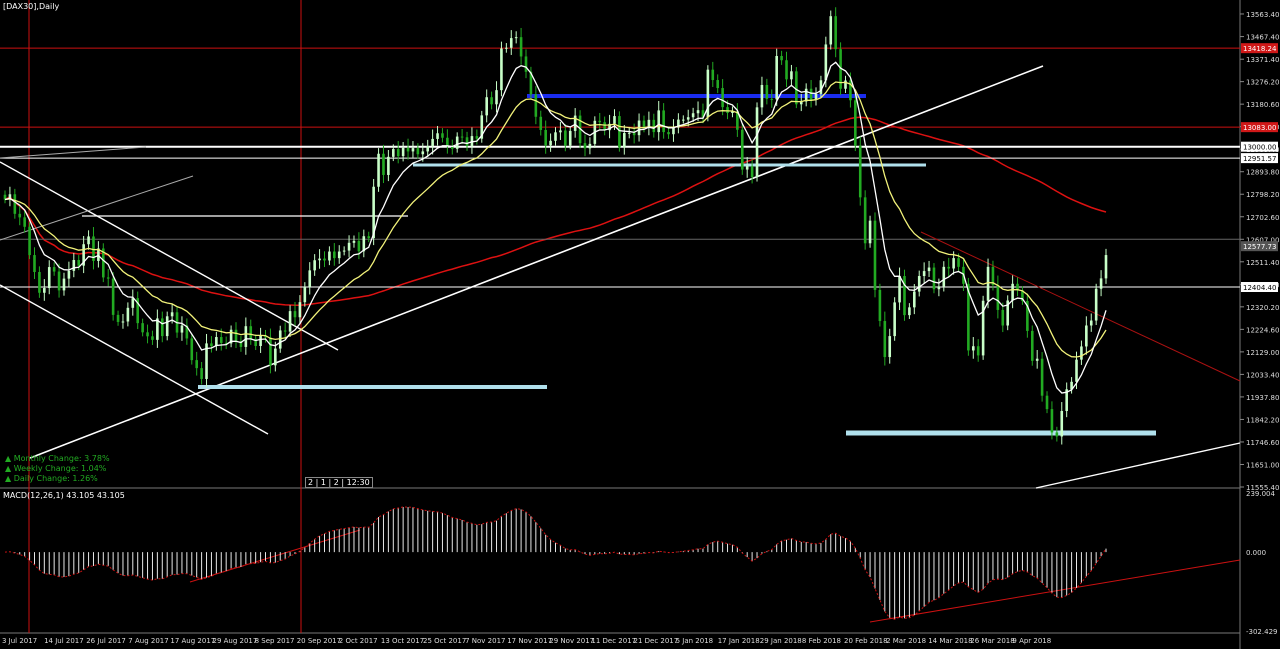 The height and width of the screenshot is (649, 1280). Describe the element at coordinates (358, 641) in the screenshot. I see `date-tick-label: 2 Oct 2017` at that location.